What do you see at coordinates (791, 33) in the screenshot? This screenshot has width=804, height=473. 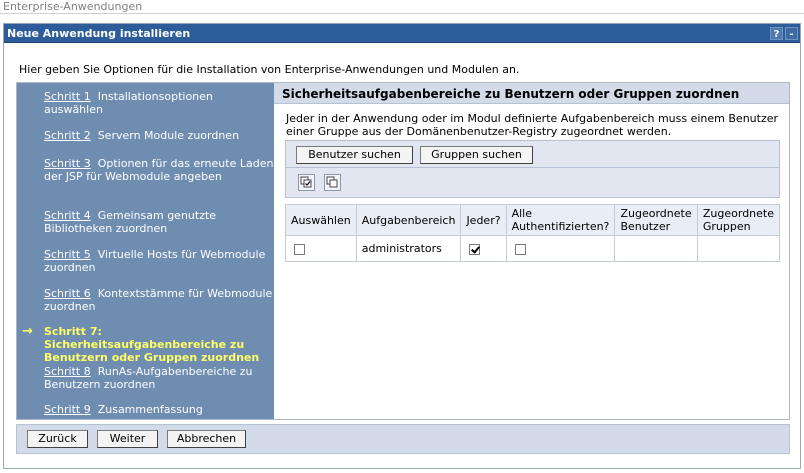 I see `minimize-icon: -` at bounding box center [791, 33].